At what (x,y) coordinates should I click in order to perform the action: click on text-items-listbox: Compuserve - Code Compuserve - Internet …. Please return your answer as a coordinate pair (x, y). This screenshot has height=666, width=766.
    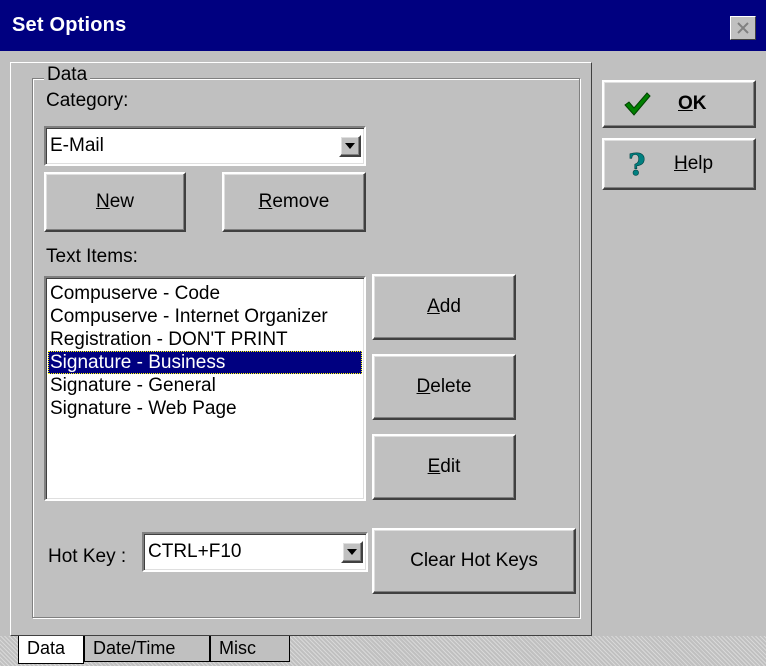
    Looking at the image, I should click on (205, 388).